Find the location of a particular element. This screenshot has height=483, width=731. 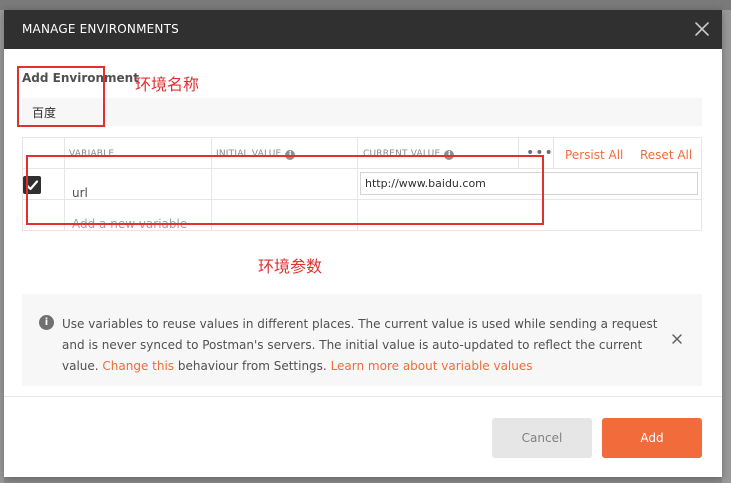

close-icon is located at coordinates (702, 29).